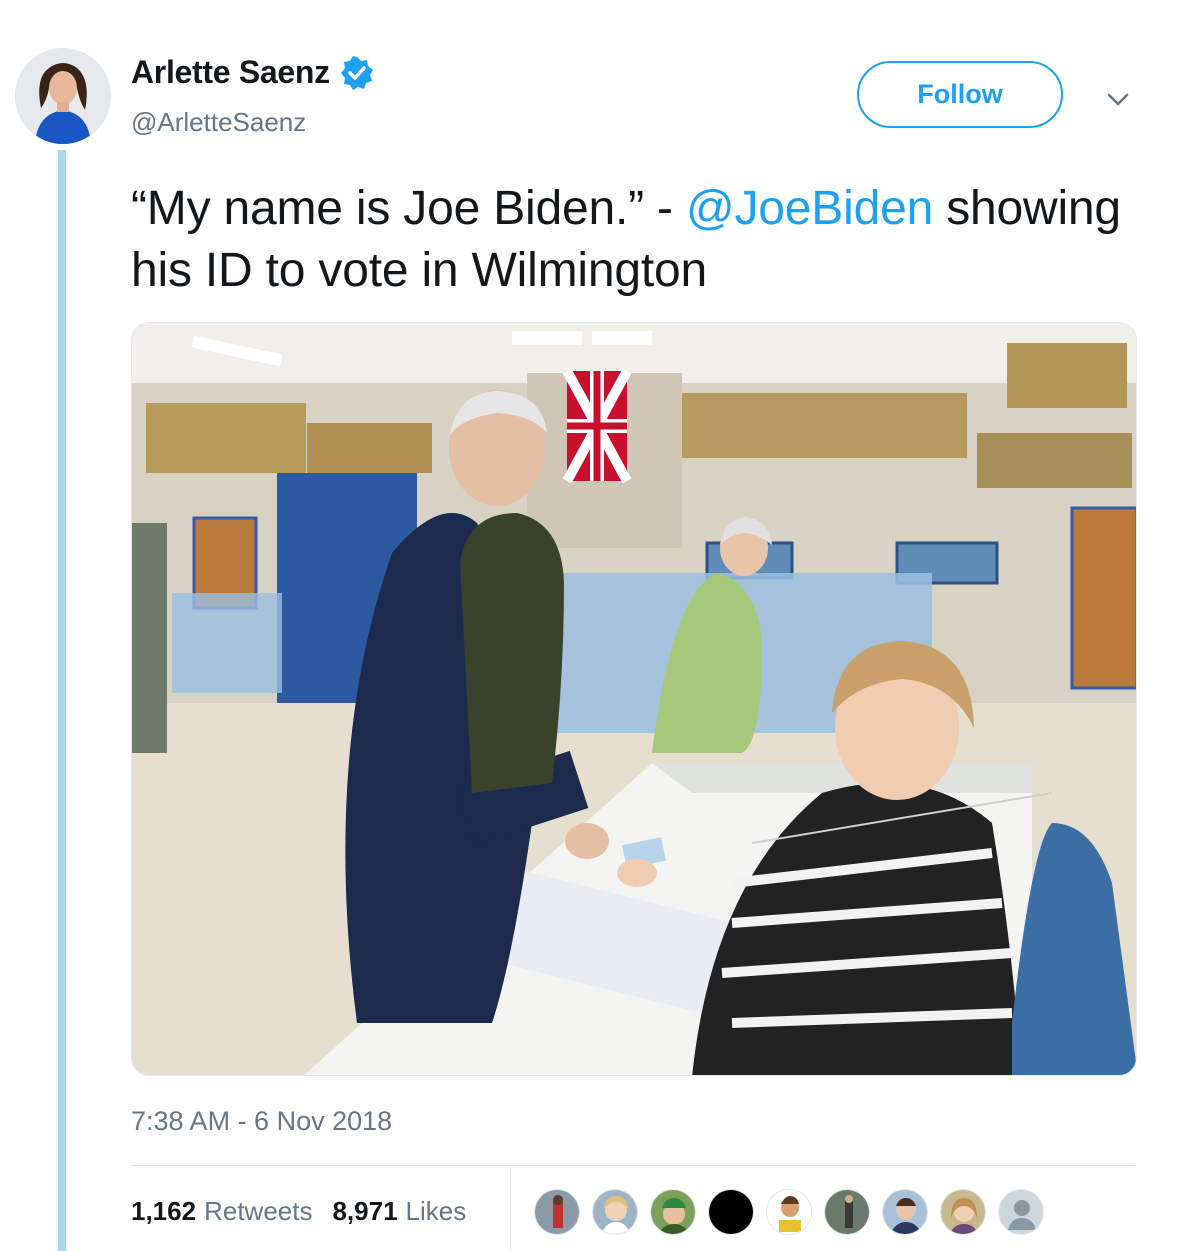 This screenshot has height=1251, width=1200. What do you see at coordinates (62, 700) in the screenshot?
I see `thread-line` at bounding box center [62, 700].